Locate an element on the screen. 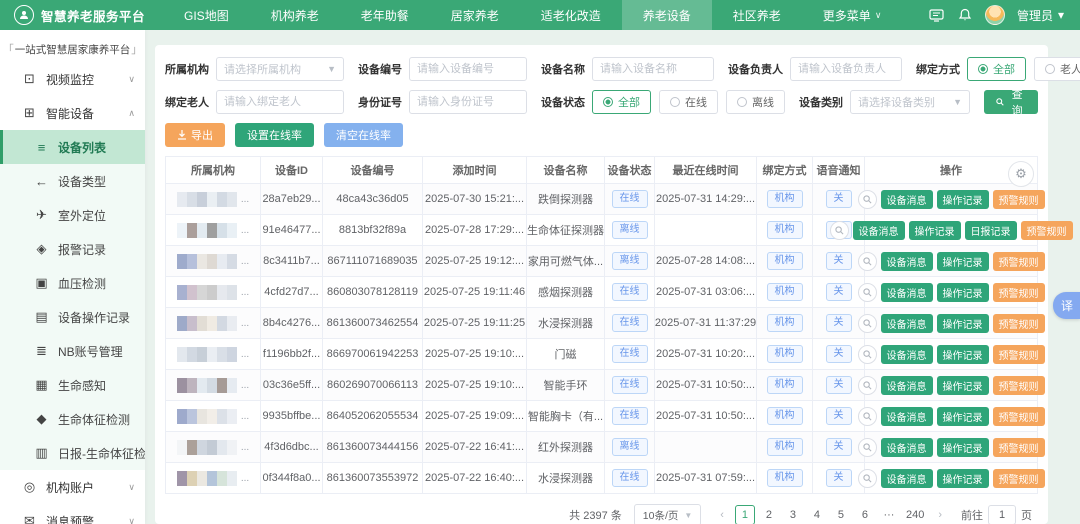  monitor-screen-icon is located at coordinates (937, 15).